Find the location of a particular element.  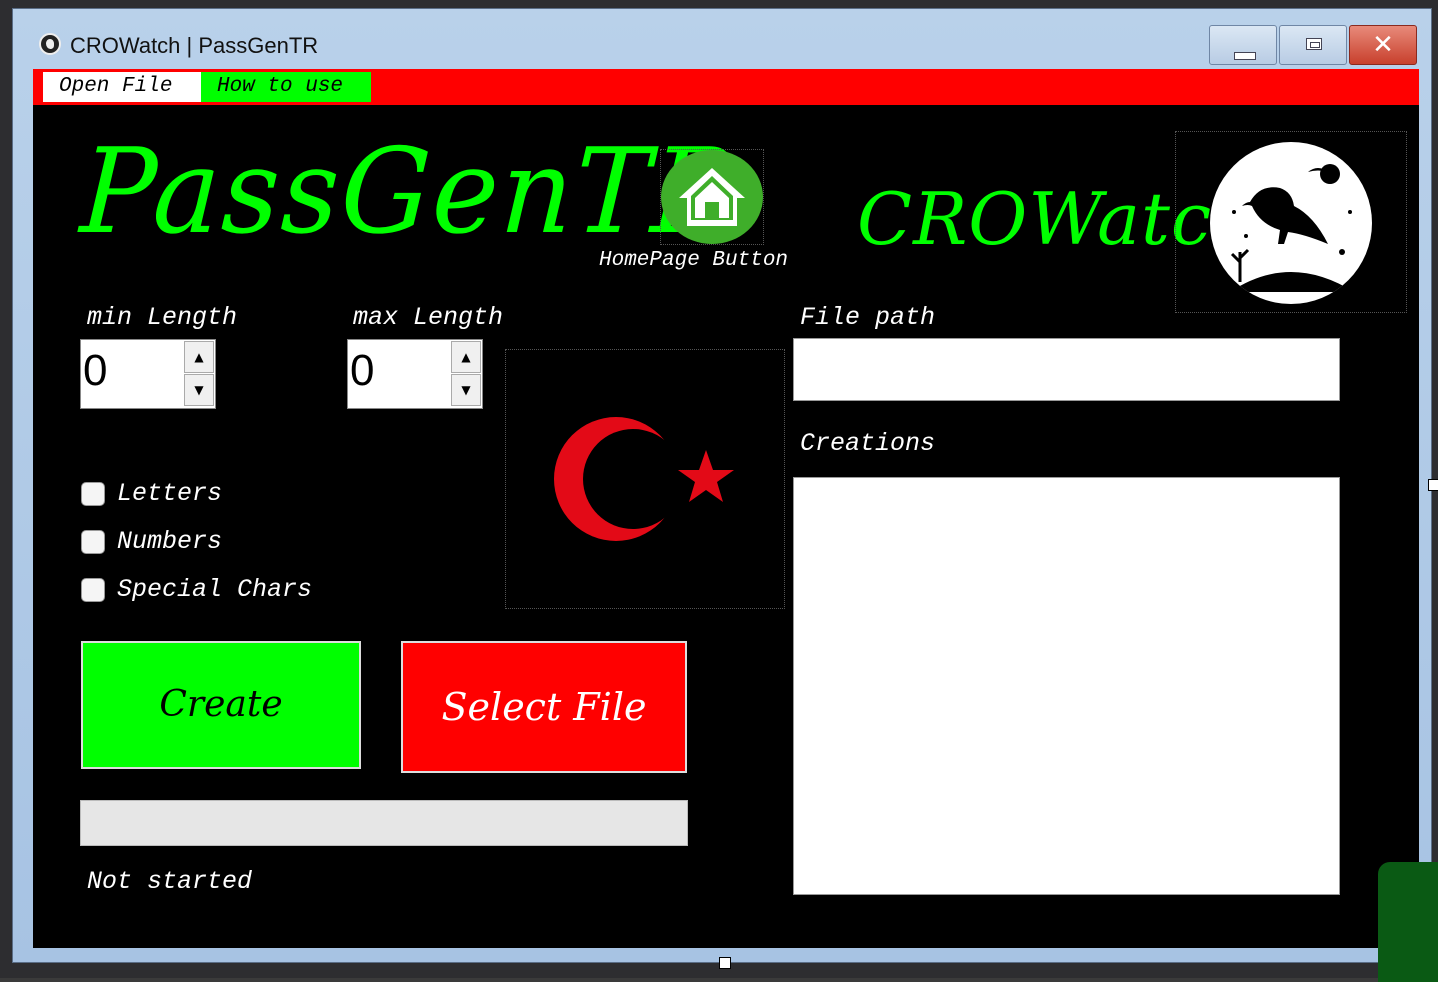

home-icon is located at coordinates (712, 197).